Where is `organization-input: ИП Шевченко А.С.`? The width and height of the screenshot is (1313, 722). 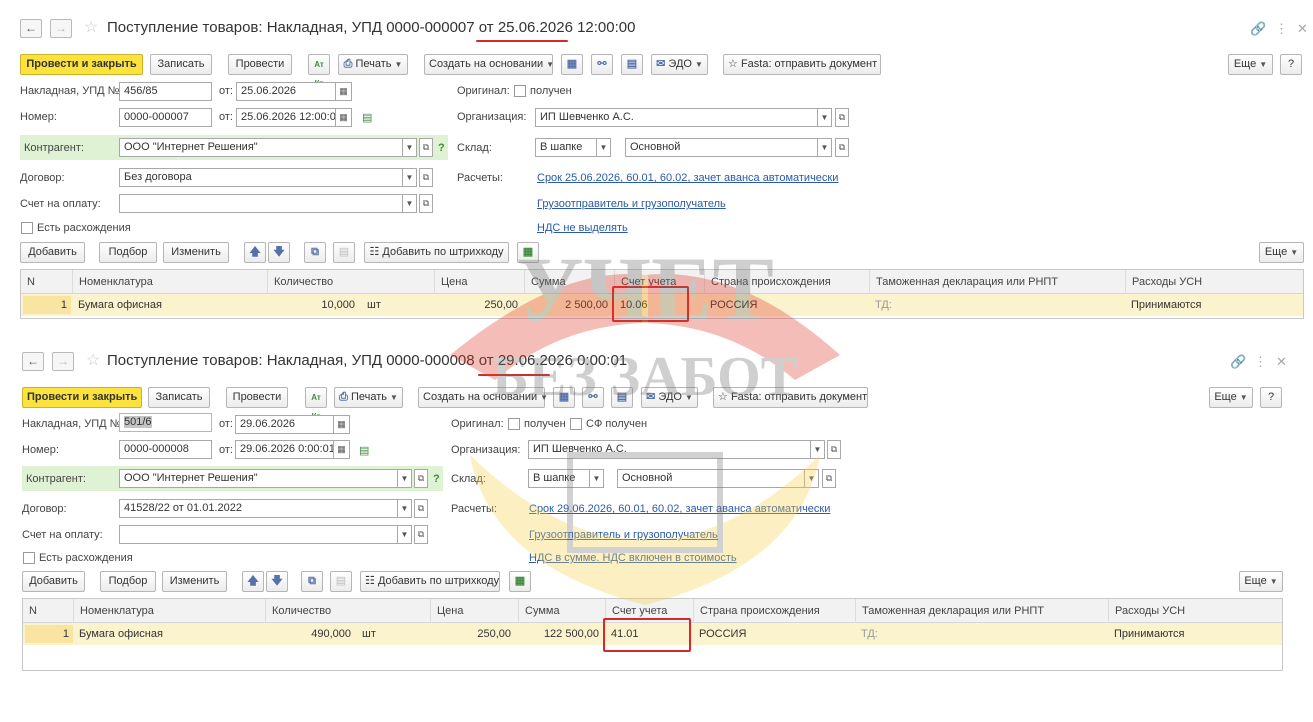 organization-input: ИП Шевченко А.С. is located at coordinates (669, 449).